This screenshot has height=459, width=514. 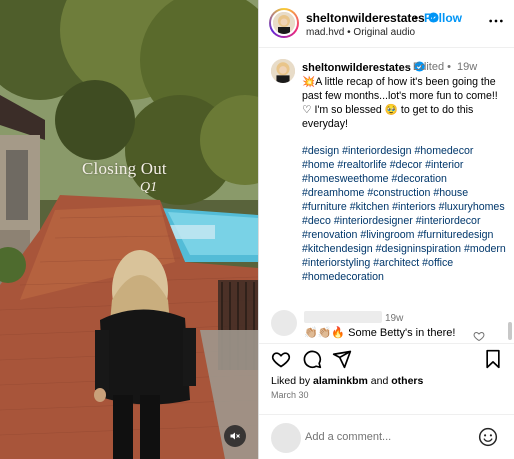 What do you see at coordinates (496, 21) in the screenshot?
I see `more-options-icon` at bounding box center [496, 21].